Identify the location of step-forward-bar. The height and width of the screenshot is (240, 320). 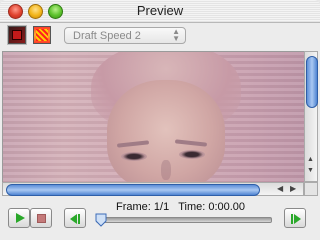
(292, 219).